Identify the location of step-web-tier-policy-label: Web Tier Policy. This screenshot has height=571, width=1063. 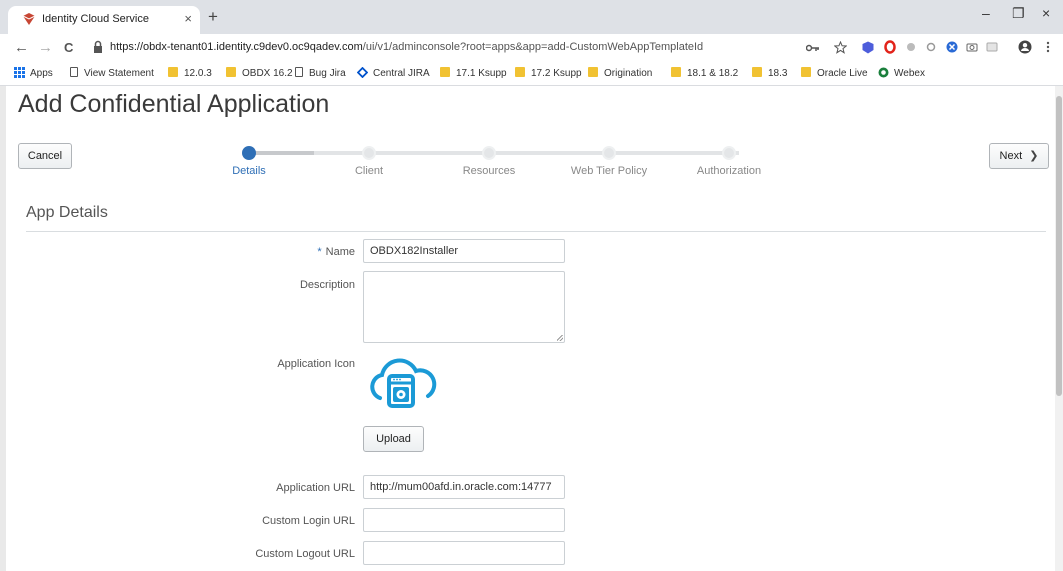
(609, 171).